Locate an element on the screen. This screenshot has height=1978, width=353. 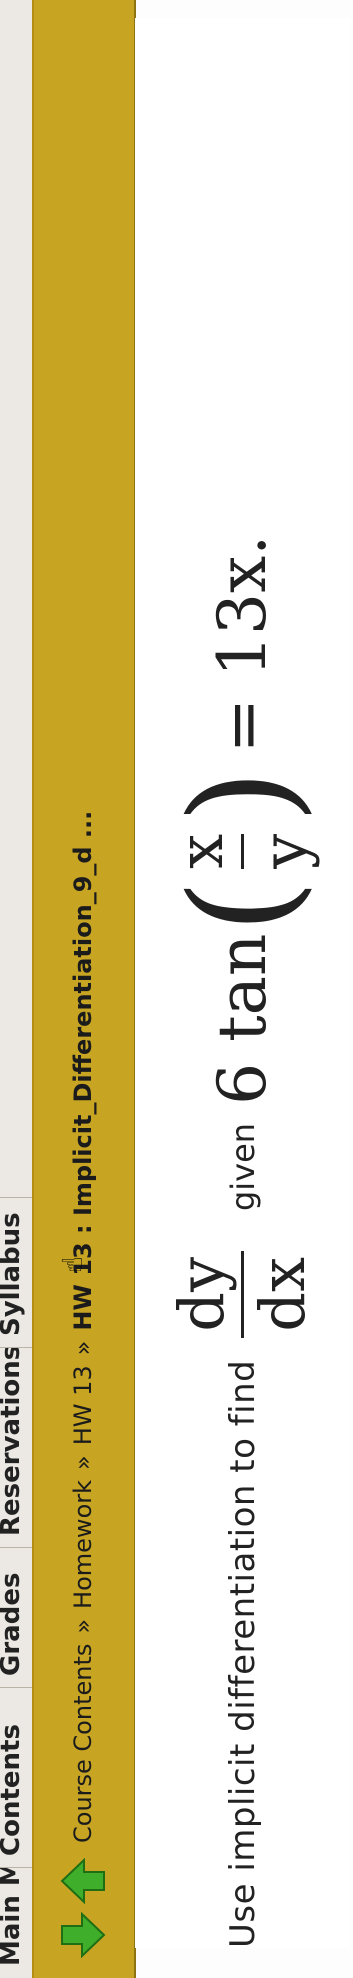
left-paren: ( is located at coordinates (242, 906).